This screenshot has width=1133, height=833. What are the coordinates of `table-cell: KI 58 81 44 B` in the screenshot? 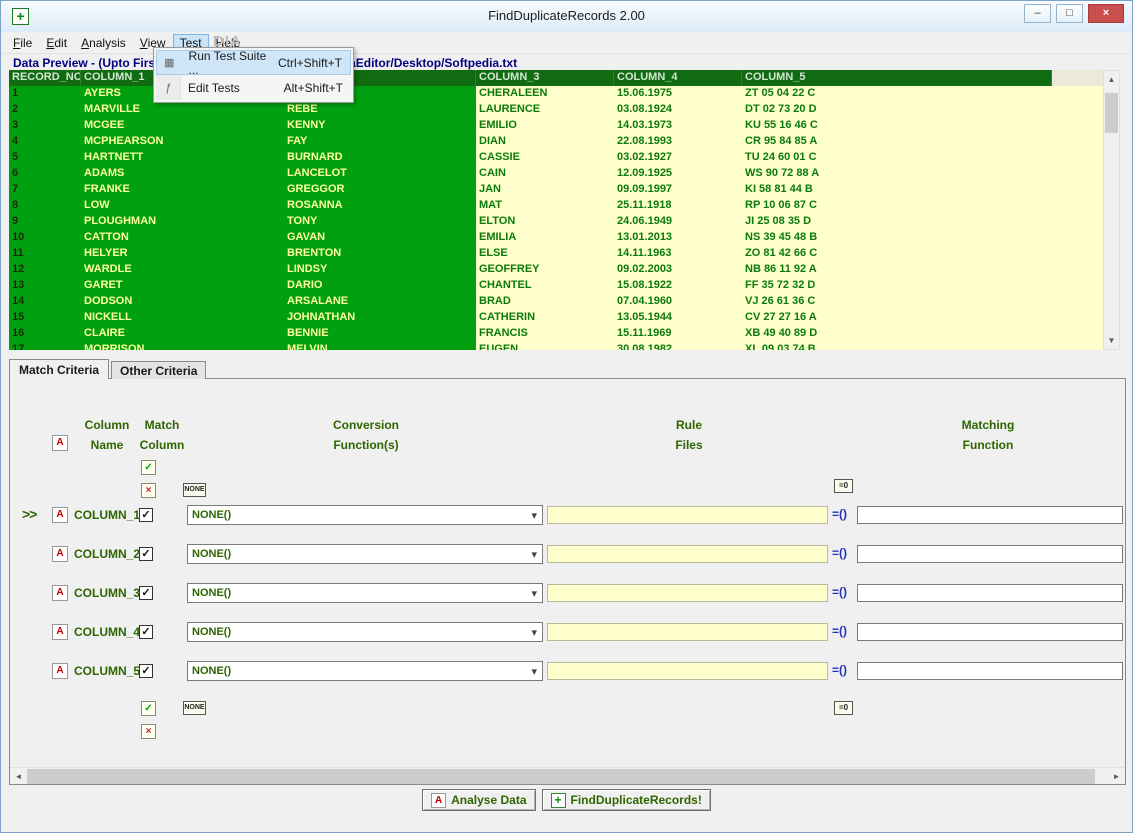 It's located at (897, 190).